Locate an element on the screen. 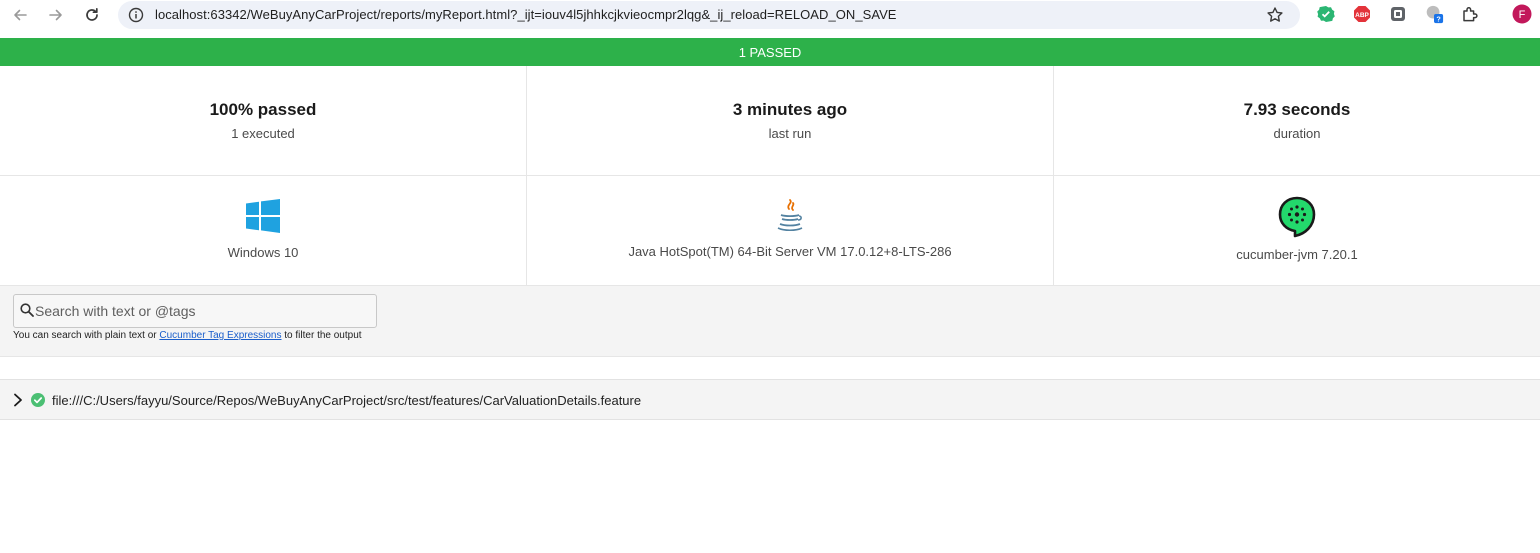  search-box is located at coordinates (195, 311).